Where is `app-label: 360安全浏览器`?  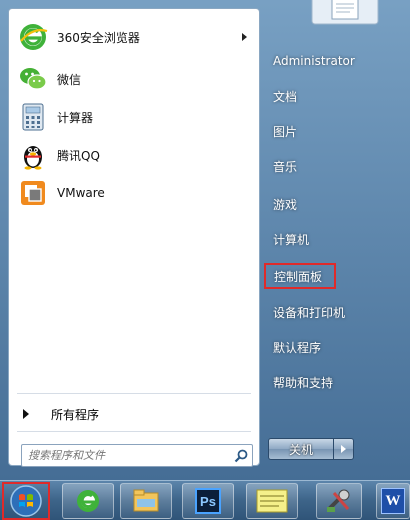 app-label: 360安全浏览器 is located at coordinates (98, 37).